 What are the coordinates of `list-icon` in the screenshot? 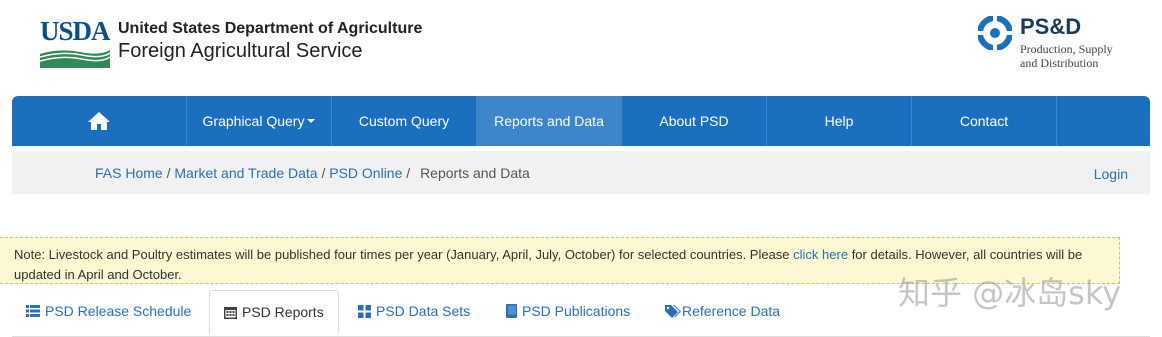 It's located at (33, 311).